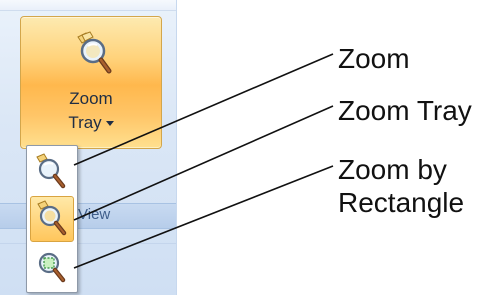 This screenshot has width=494, height=295. I want to click on zoom-icon, so click(51, 171).